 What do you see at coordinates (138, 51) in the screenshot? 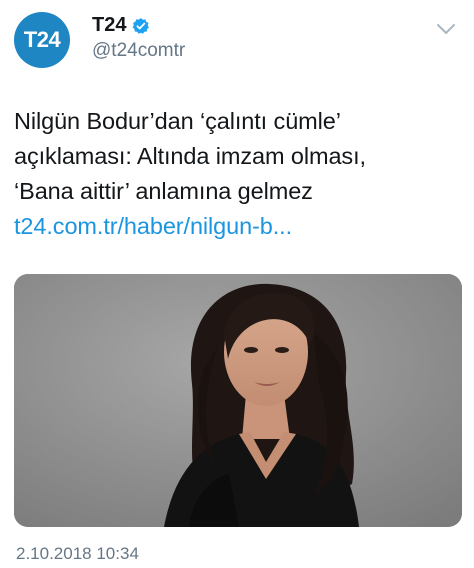
I see `account-handle: @t24comtr` at bounding box center [138, 51].